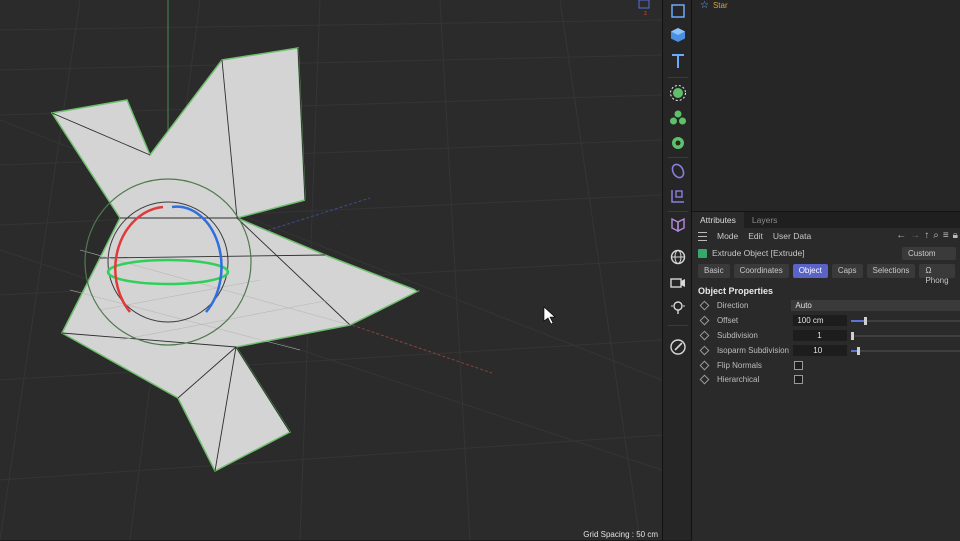 The image size is (960, 541). What do you see at coordinates (936, 235) in the screenshot?
I see `search-icon: ⌕` at bounding box center [936, 235].